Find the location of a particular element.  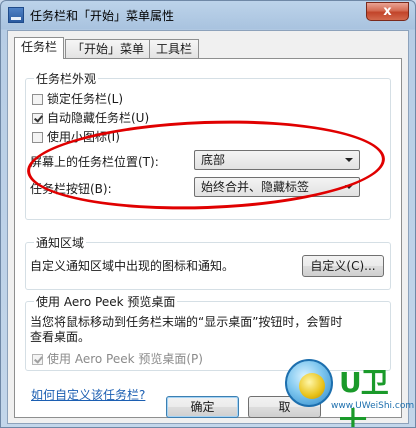

autohide-taskbar-checkbox is located at coordinates (37, 118).